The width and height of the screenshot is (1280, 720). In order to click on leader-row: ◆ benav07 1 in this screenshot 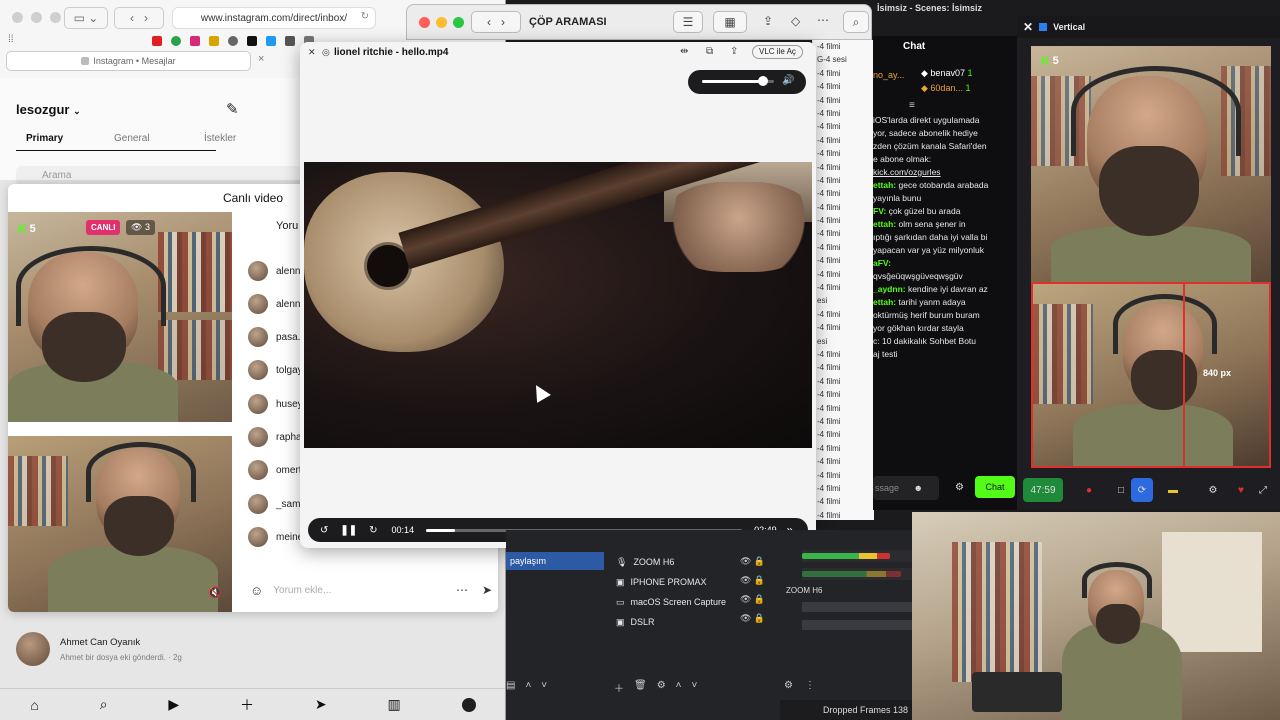, I will do `click(947, 73)`.